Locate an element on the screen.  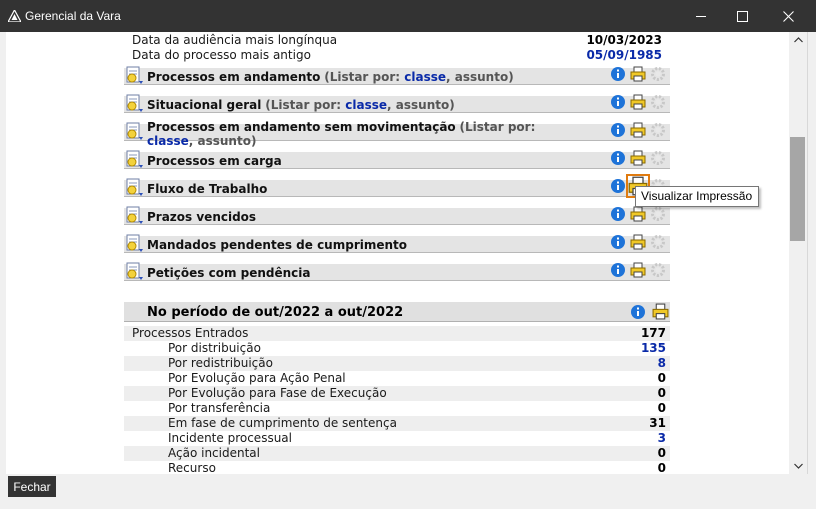
vertical-scrollbar is located at coordinates (798, 253).